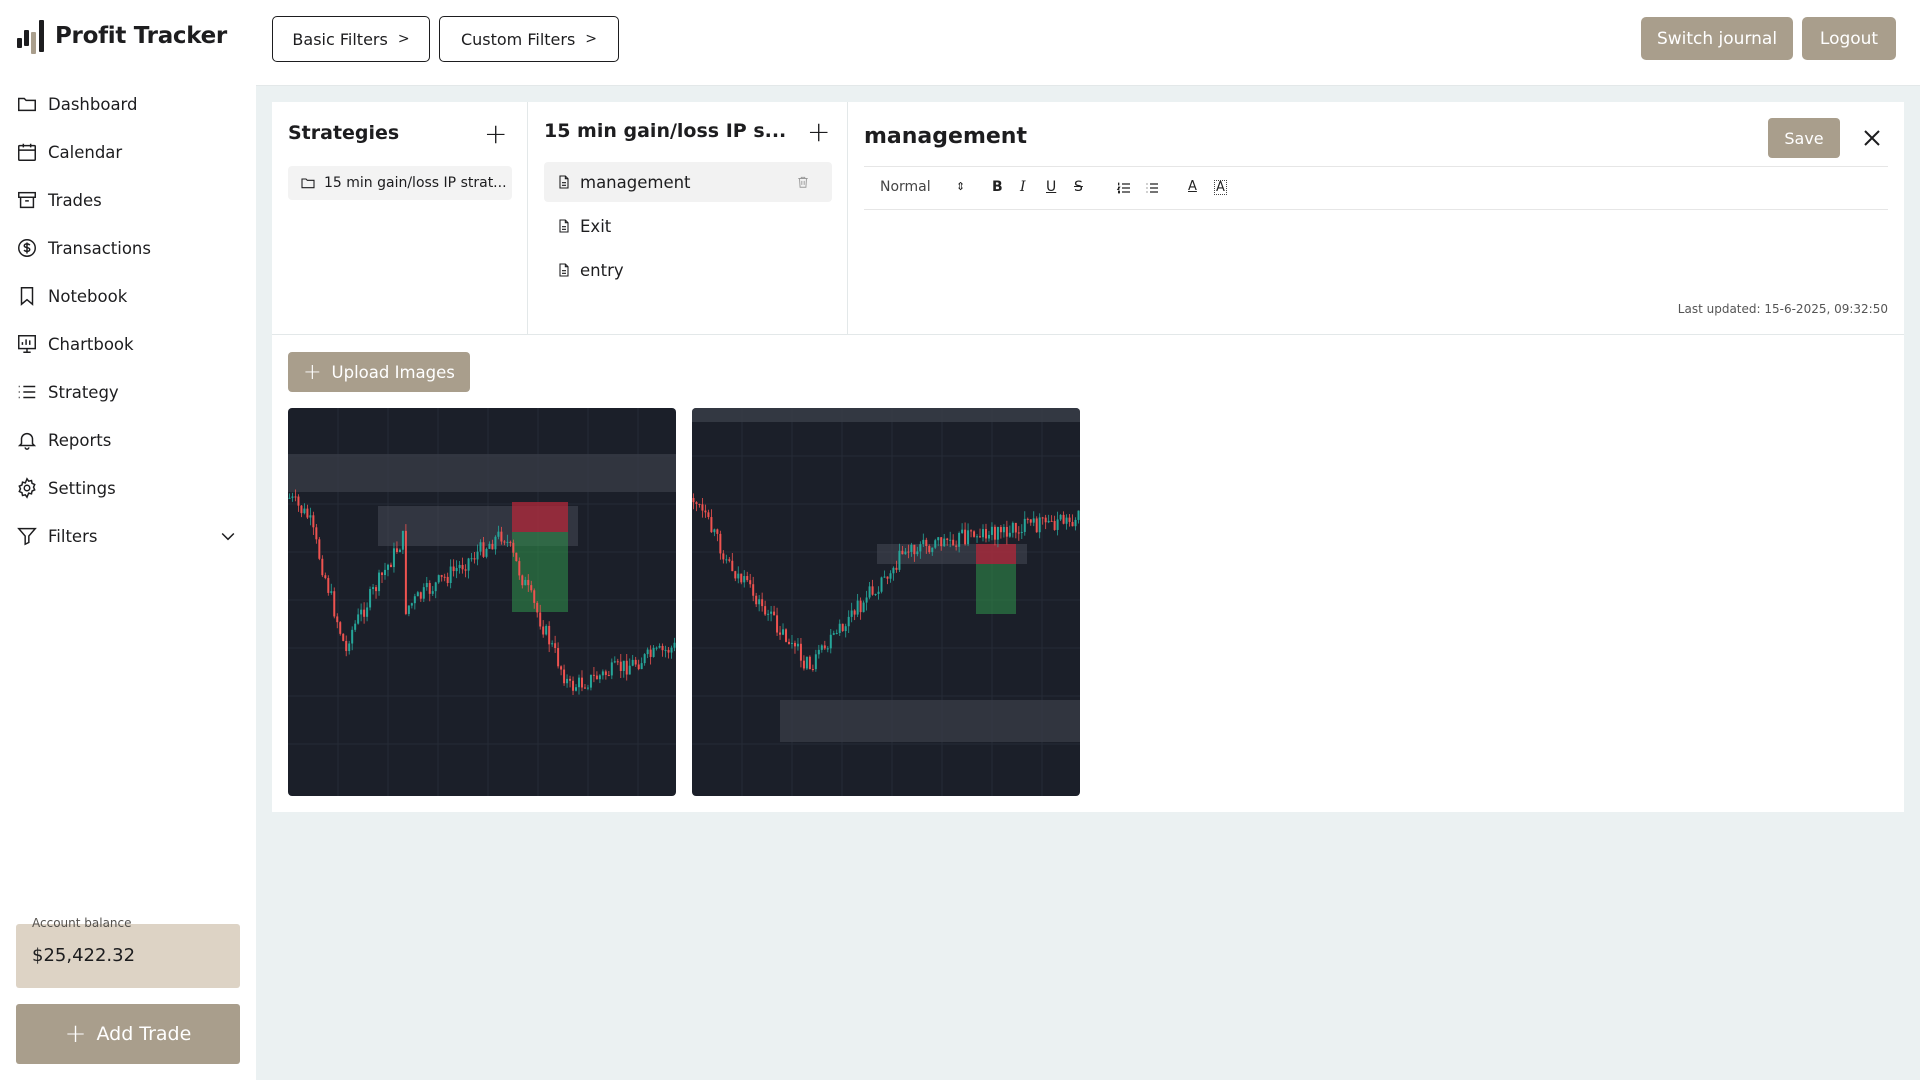 This screenshot has height=1080, width=1920. I want to click on sidebar-item-label: Filters, so click(73, 536).